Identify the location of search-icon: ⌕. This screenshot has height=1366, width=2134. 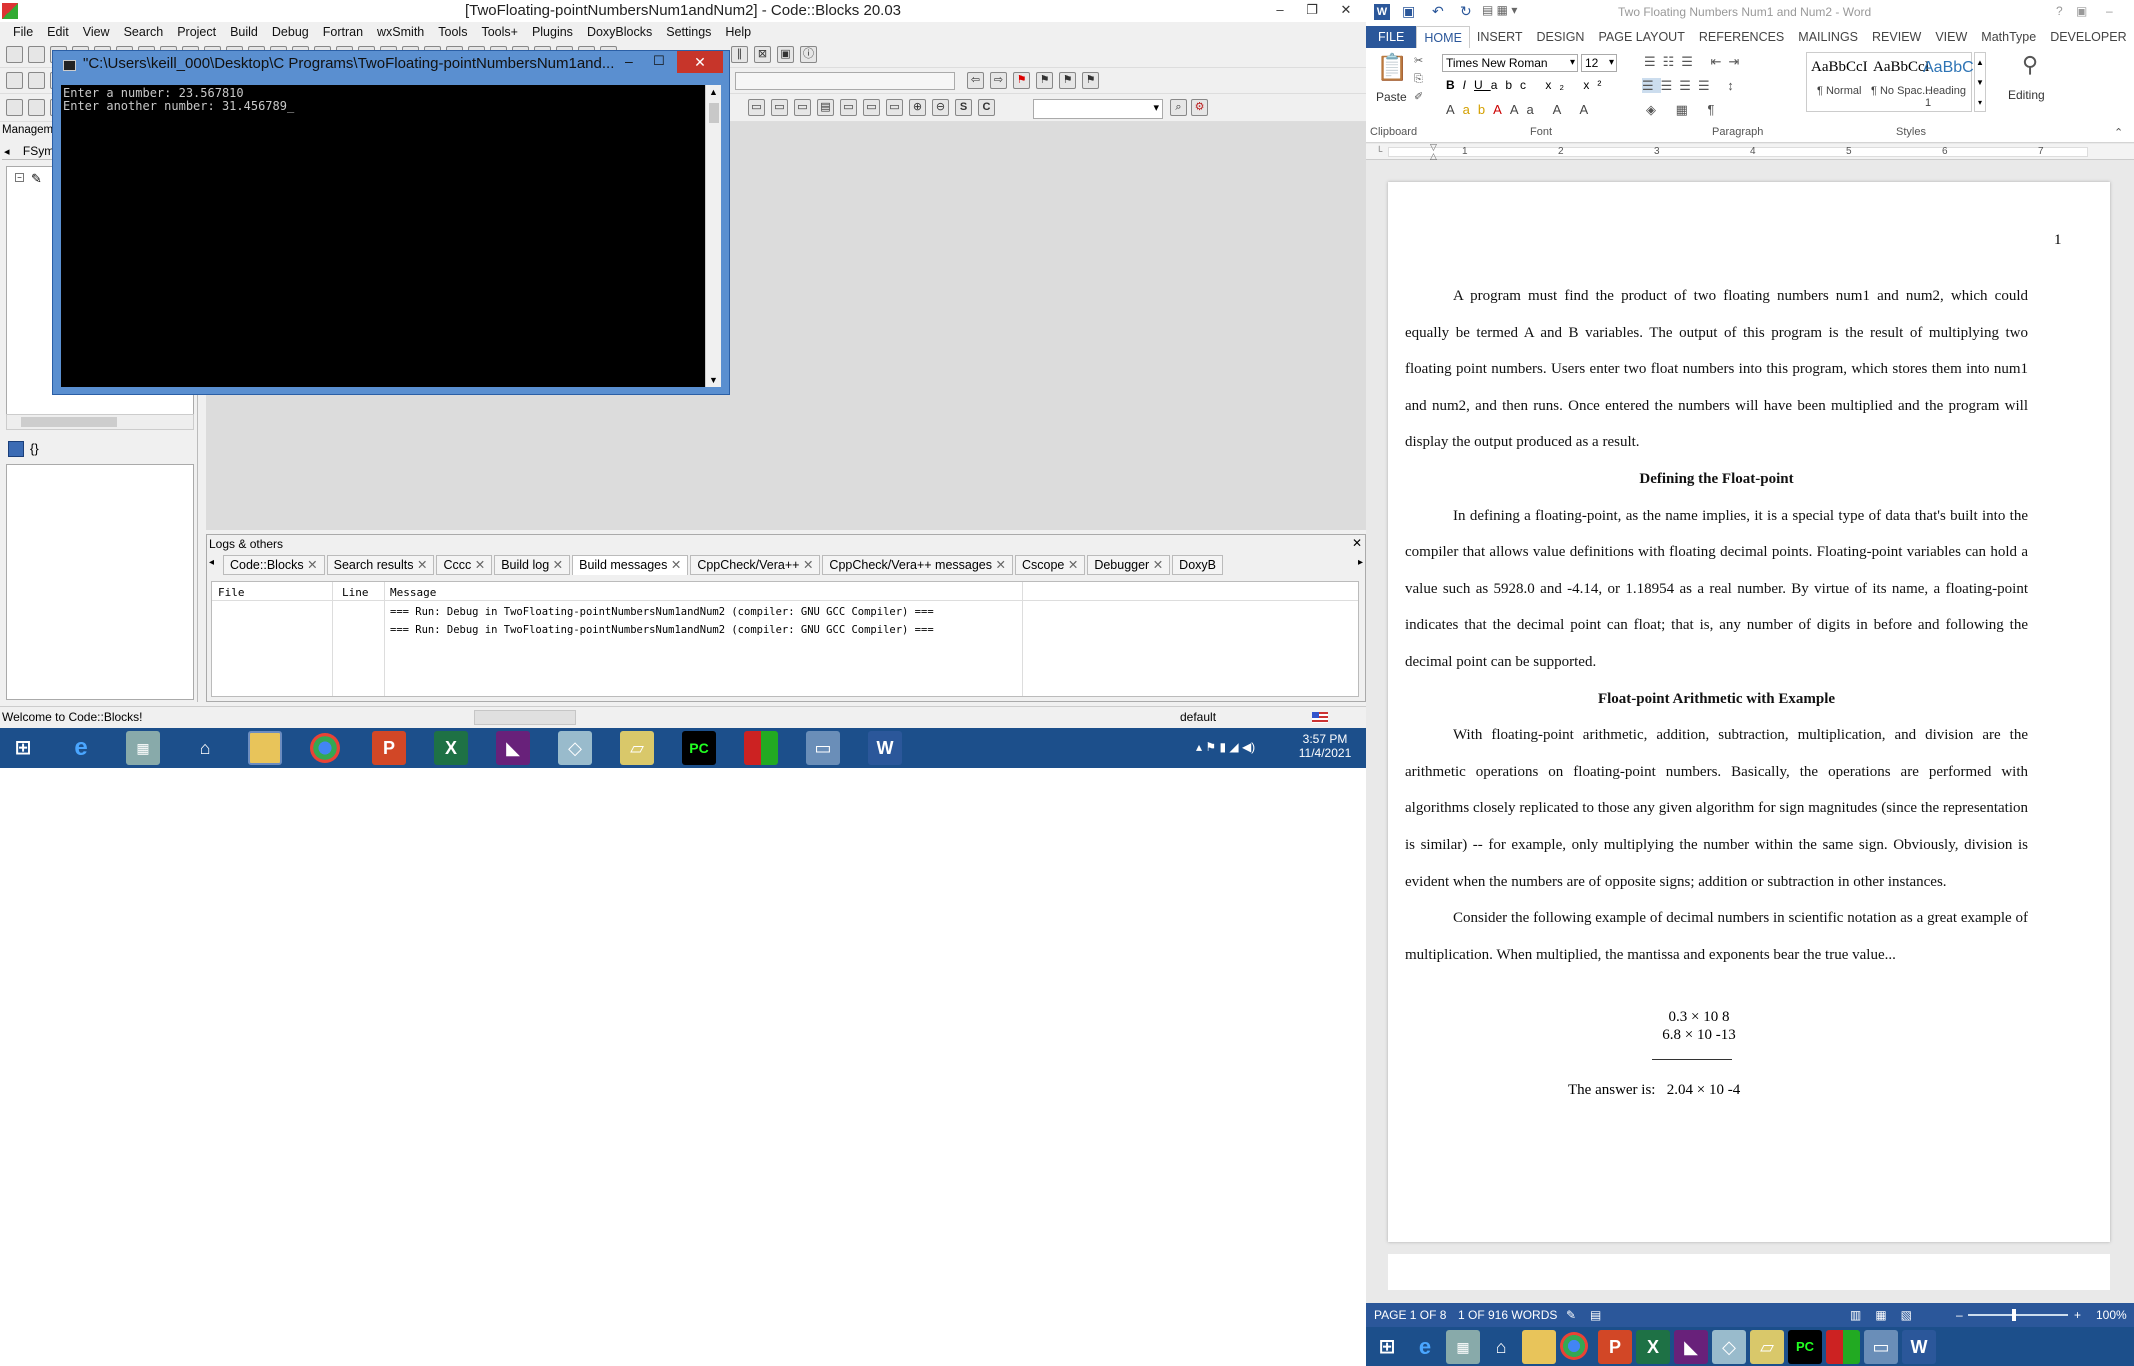
(1178, 107).